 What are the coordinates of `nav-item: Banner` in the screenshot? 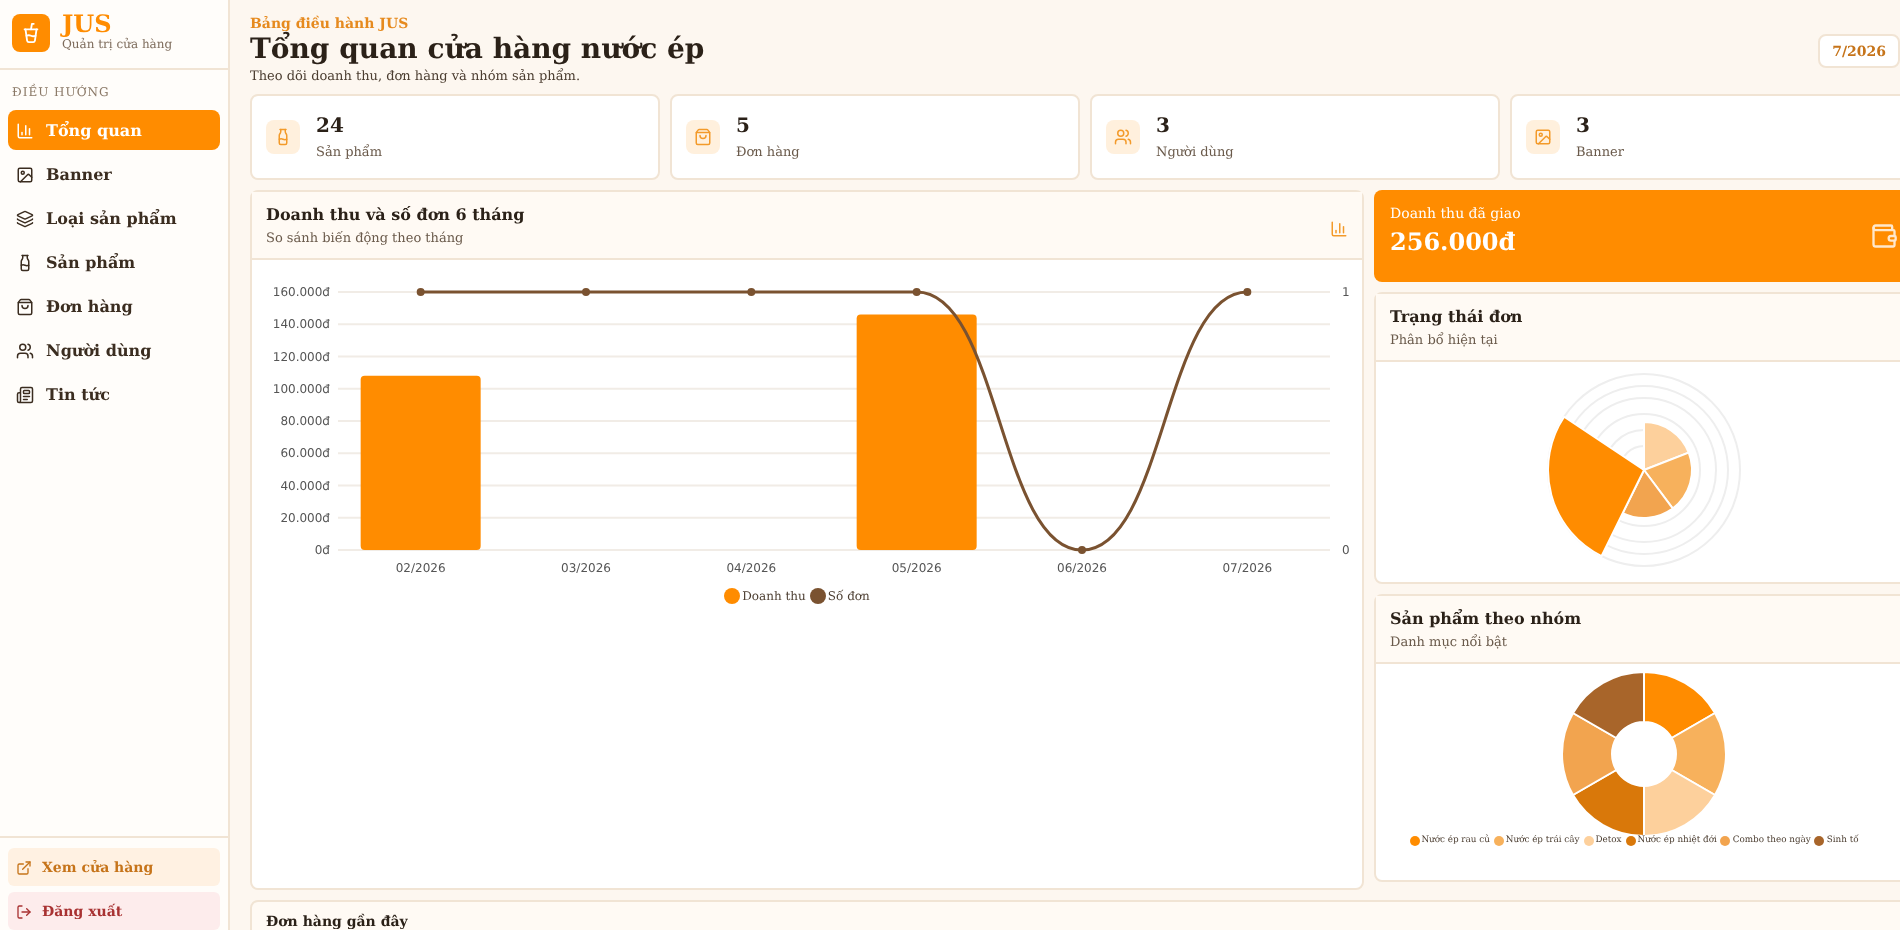 It's located at (114, 174).